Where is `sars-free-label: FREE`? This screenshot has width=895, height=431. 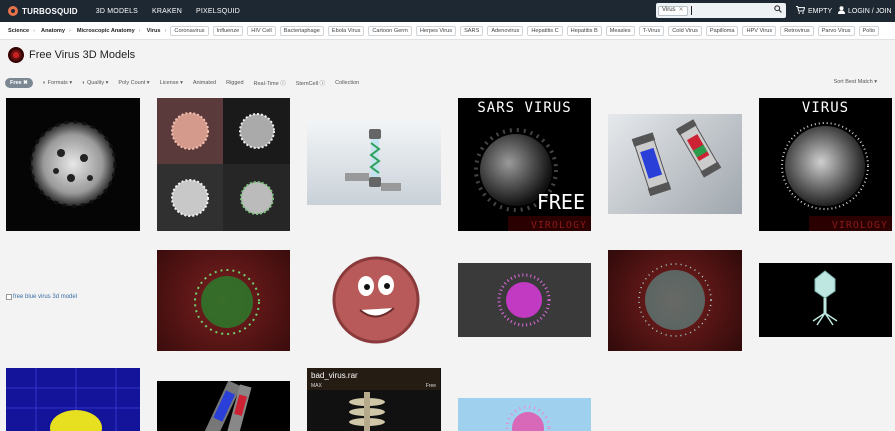
sars-free-label: FREE is located at coordinates (560, 202).